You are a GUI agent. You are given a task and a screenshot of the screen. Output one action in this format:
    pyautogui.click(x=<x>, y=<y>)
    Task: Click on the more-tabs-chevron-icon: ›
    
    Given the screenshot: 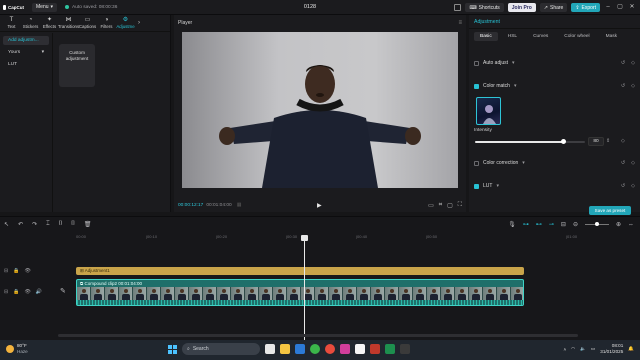 What is the action you would take?
    pyautogui.click(x=139, y=23)
    